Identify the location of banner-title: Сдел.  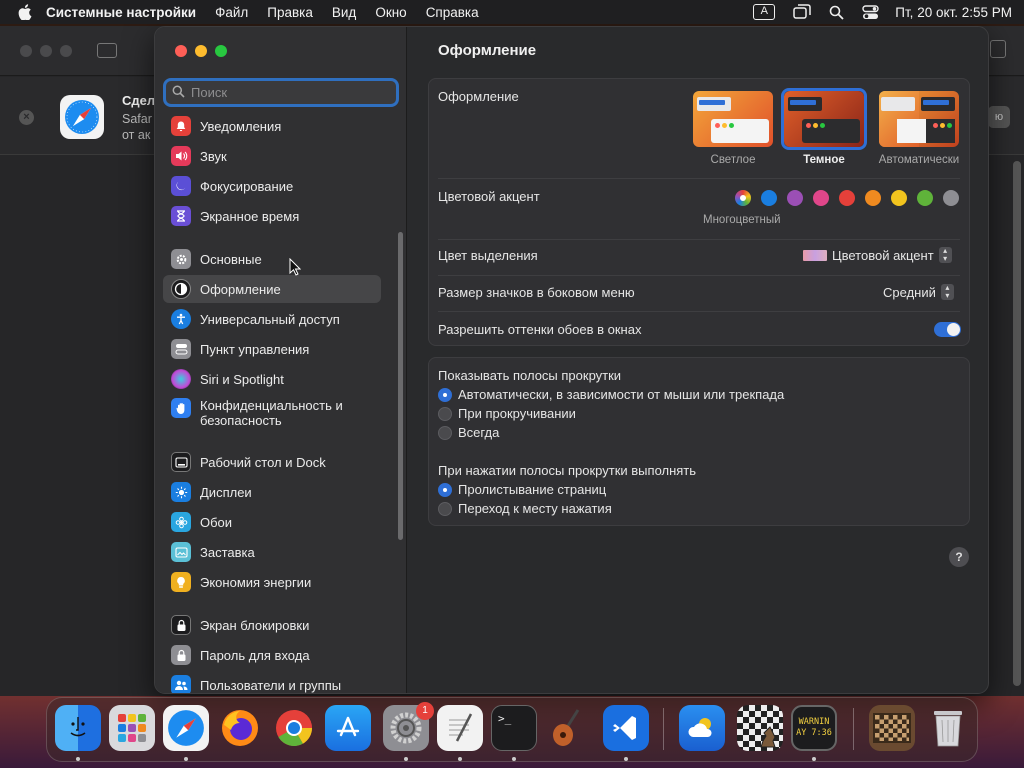
(139, 100).